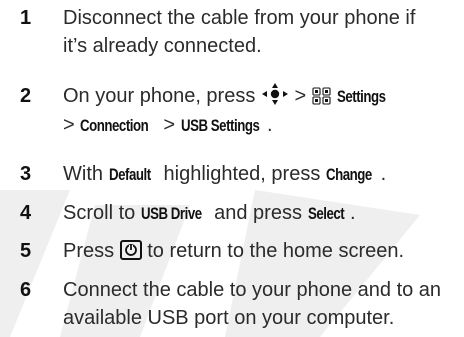 The width and height of the screenshot is (464, 337). I want to click on step-text: Press to return to the home screen., so click(260, 251).